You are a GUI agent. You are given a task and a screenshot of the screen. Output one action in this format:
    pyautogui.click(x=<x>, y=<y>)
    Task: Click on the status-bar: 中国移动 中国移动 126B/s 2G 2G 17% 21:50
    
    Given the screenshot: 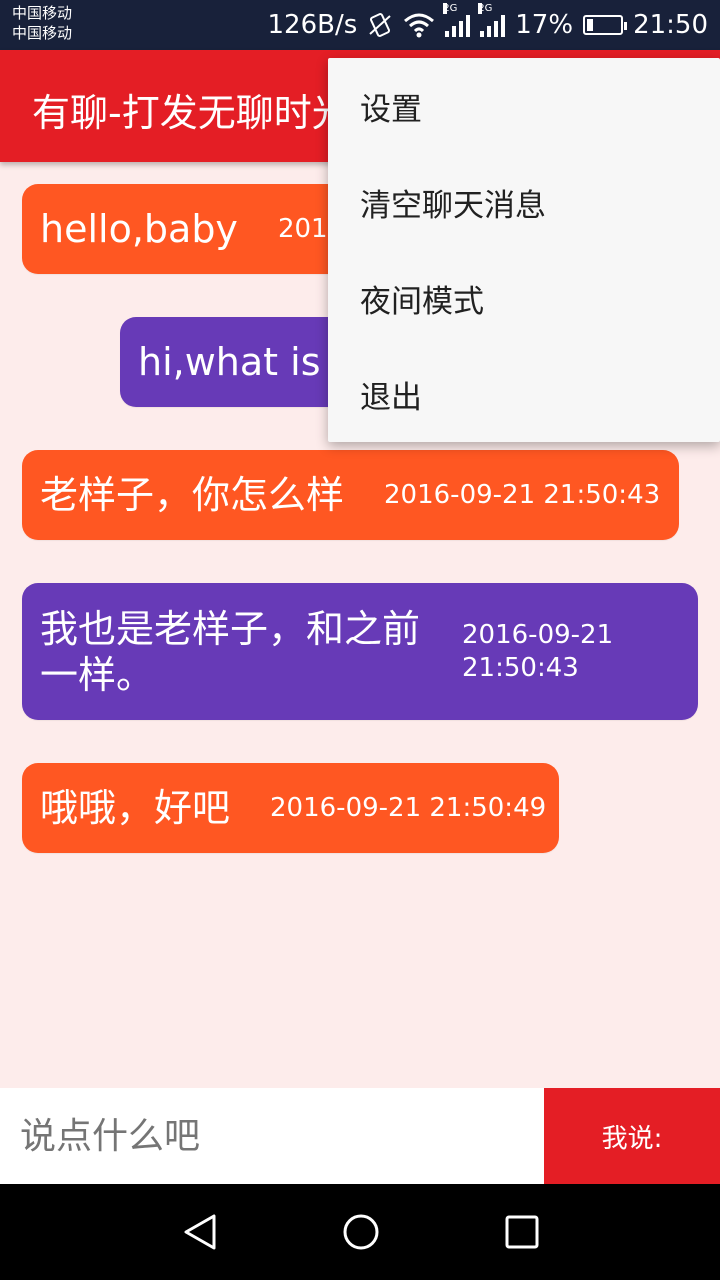 What is the action you would take?
    pyautogui.click(x=360, y=25)
    